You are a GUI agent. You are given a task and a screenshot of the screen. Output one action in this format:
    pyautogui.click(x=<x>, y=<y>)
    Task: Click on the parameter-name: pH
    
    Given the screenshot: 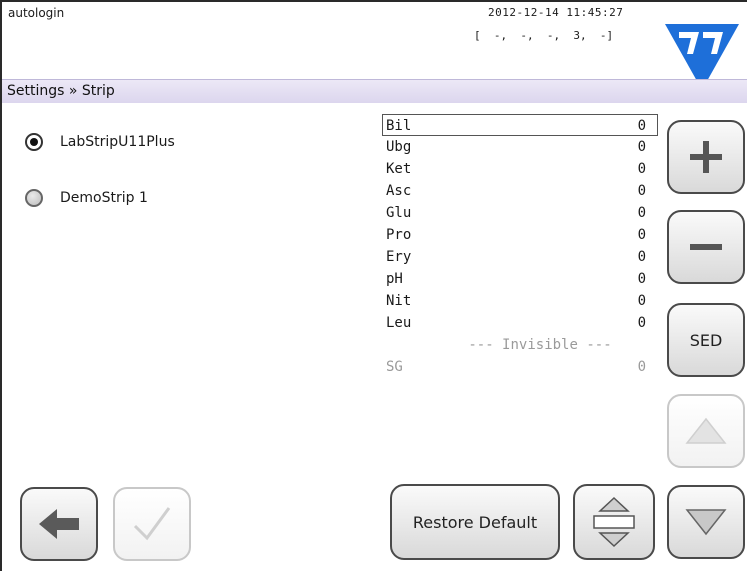 What is the action you would take?
    pyautogui.click(x=394, y=279)
    